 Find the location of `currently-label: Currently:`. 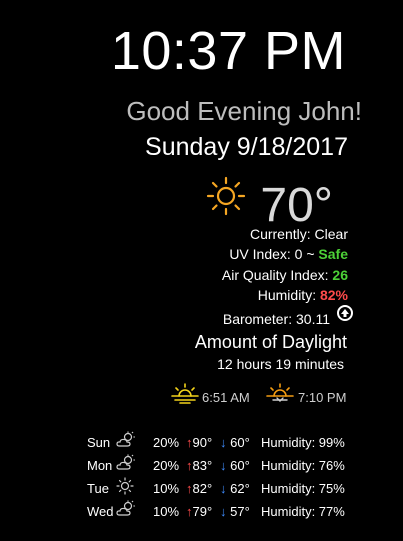

currently-label: Currently: is located at coordinates (282, 234).